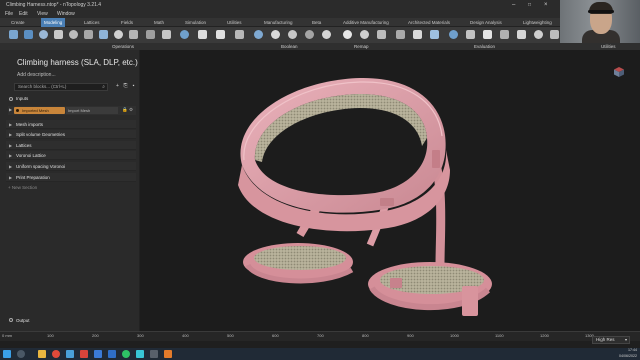 The width and height of the screenshot is (640, 360). I want to click on evaluation-bounds-icon, so click(504, 34).